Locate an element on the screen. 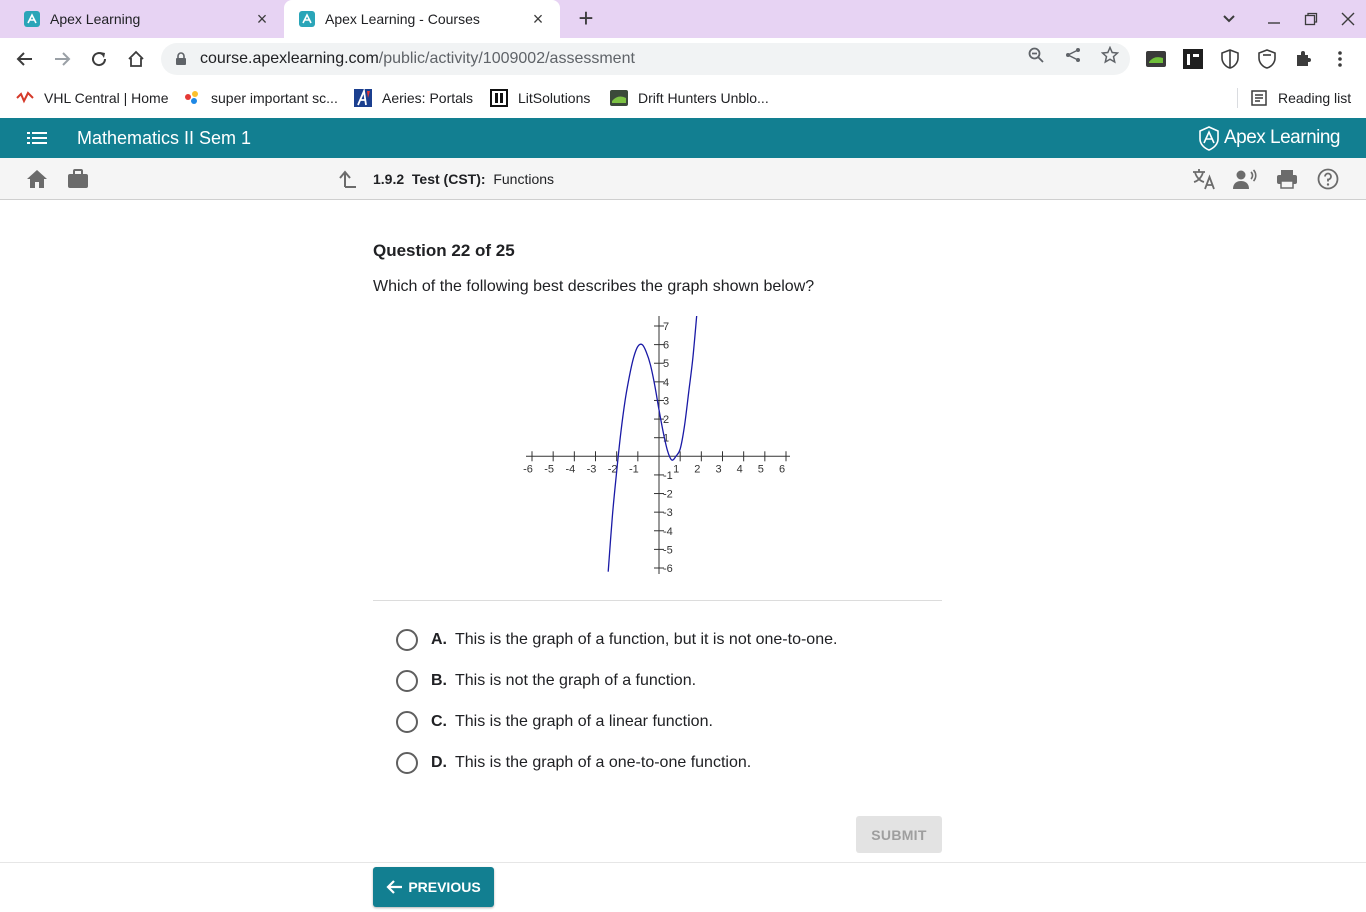  footer-divider is located at coordinates (683, 862).